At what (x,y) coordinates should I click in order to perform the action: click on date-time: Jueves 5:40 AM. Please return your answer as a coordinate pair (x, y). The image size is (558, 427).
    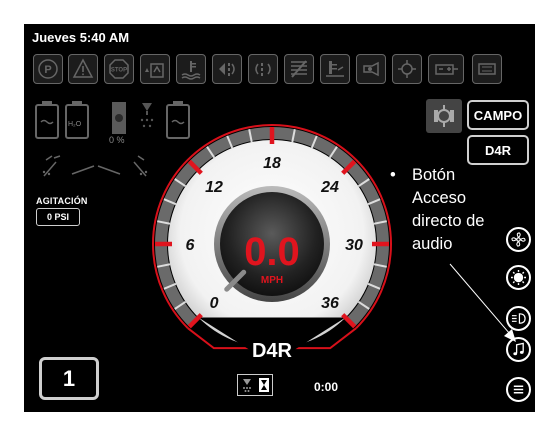
    Looking at the image, I should click on (81, 37).